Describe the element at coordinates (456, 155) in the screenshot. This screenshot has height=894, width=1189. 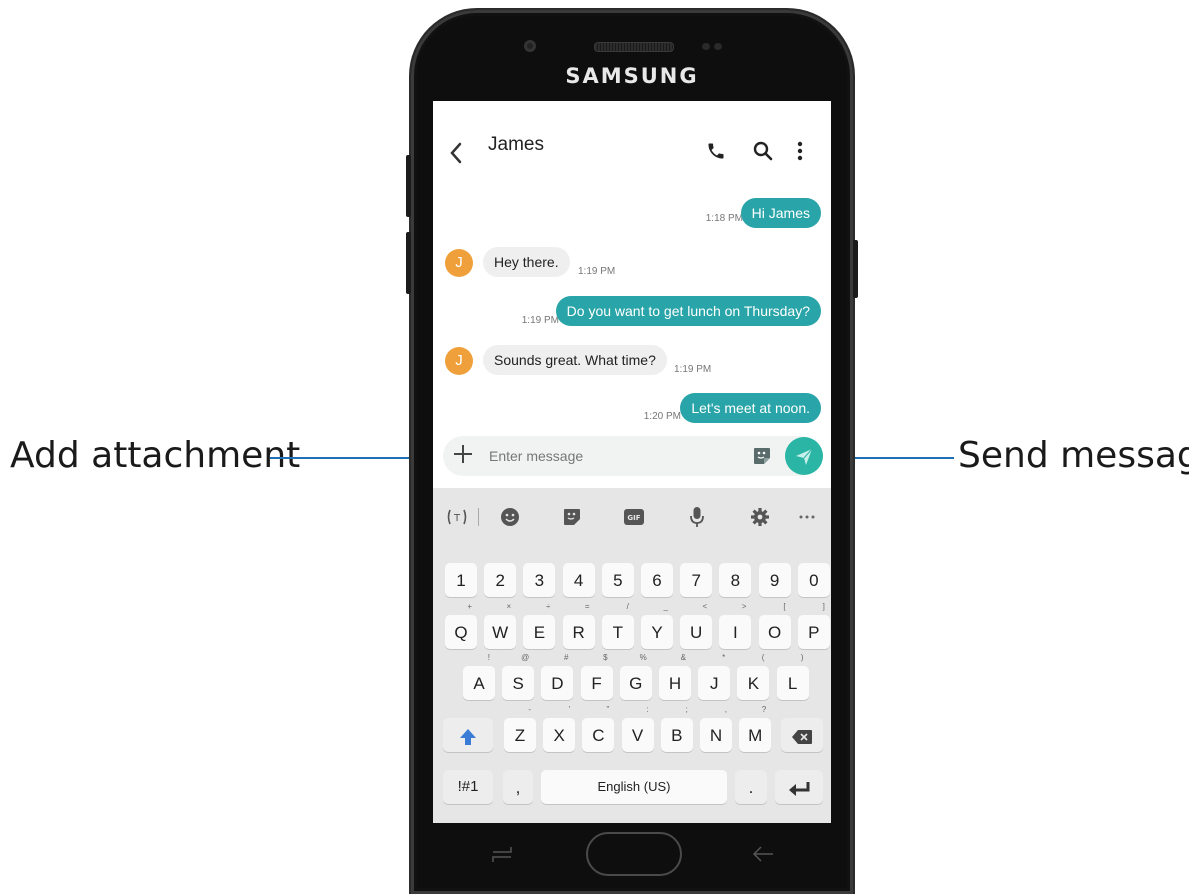
I see `back-arrow-icon` at that location.